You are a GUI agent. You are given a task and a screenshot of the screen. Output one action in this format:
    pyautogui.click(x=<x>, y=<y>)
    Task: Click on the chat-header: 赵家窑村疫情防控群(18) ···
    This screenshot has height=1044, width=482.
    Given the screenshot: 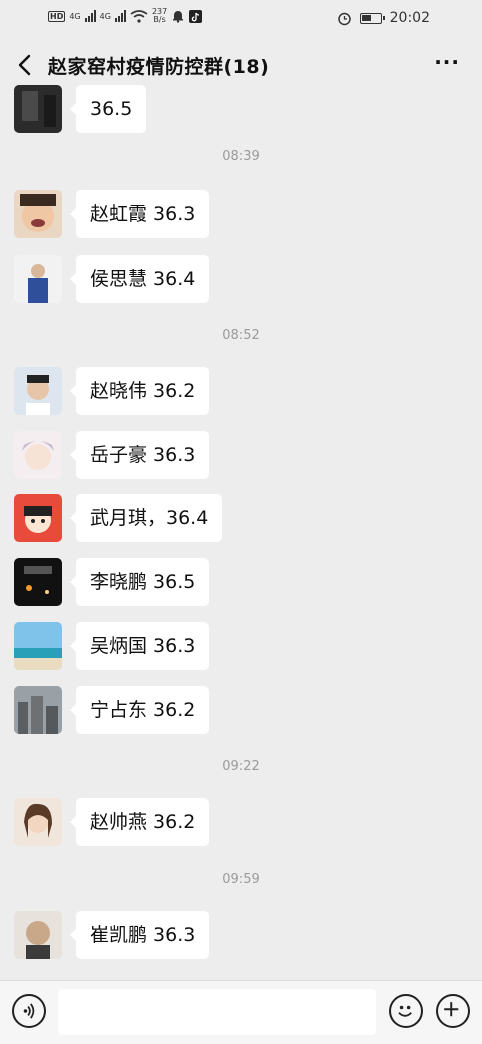 What is the action you would take?
    pyautogui.click(x=241, y=65)
    